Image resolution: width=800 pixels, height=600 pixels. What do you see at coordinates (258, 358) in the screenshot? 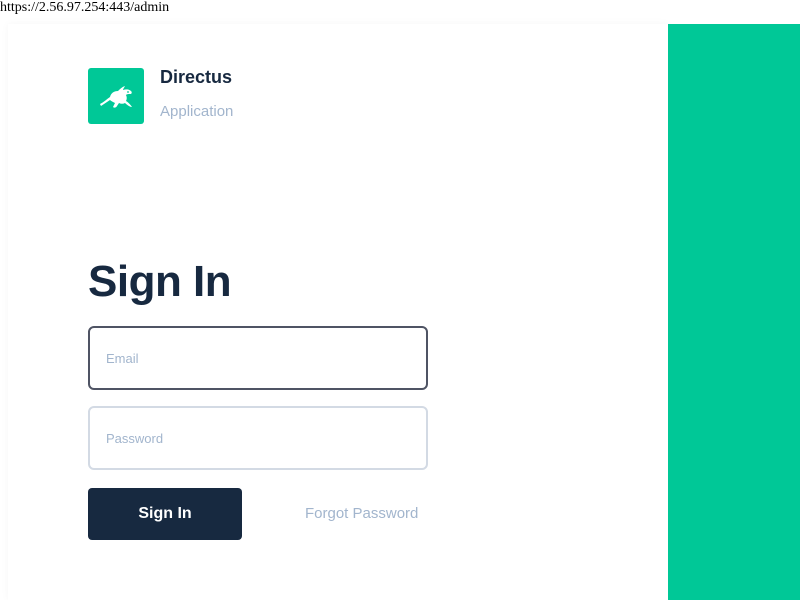
I see `email-field` at bounding box center [258, 358].